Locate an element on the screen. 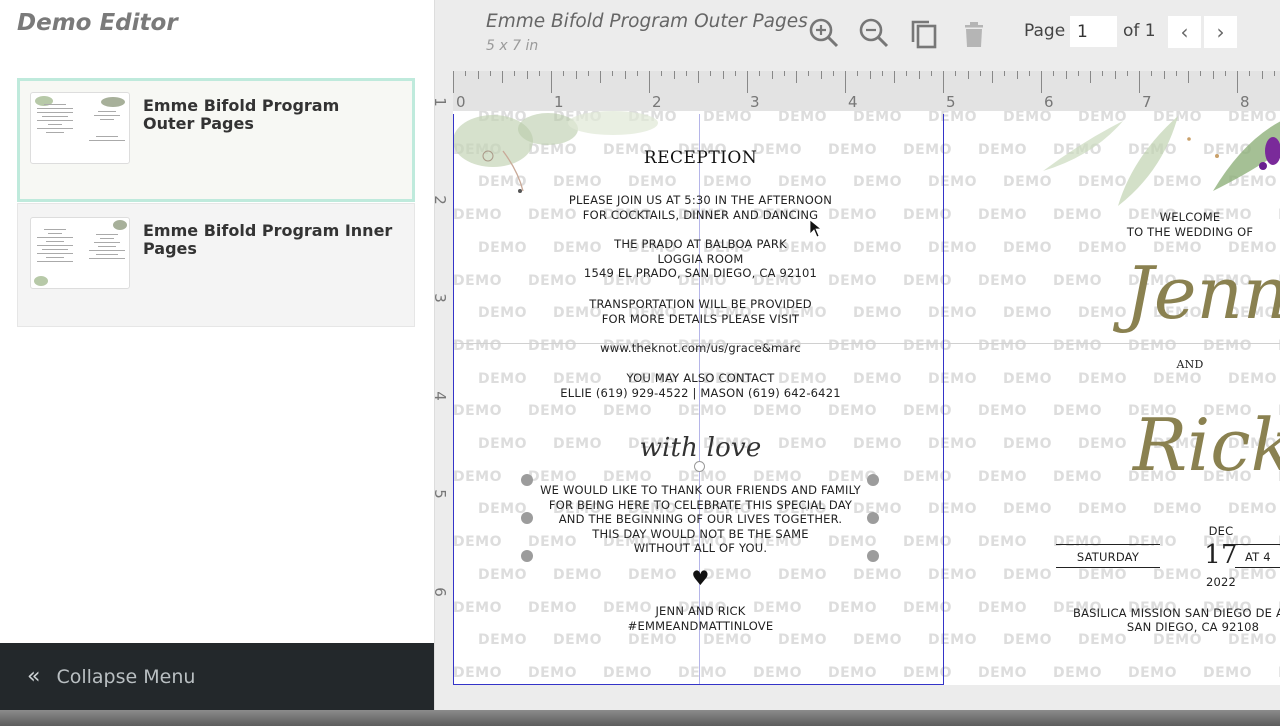  horizontal-scroll-area is located at coordinates (857, 697).